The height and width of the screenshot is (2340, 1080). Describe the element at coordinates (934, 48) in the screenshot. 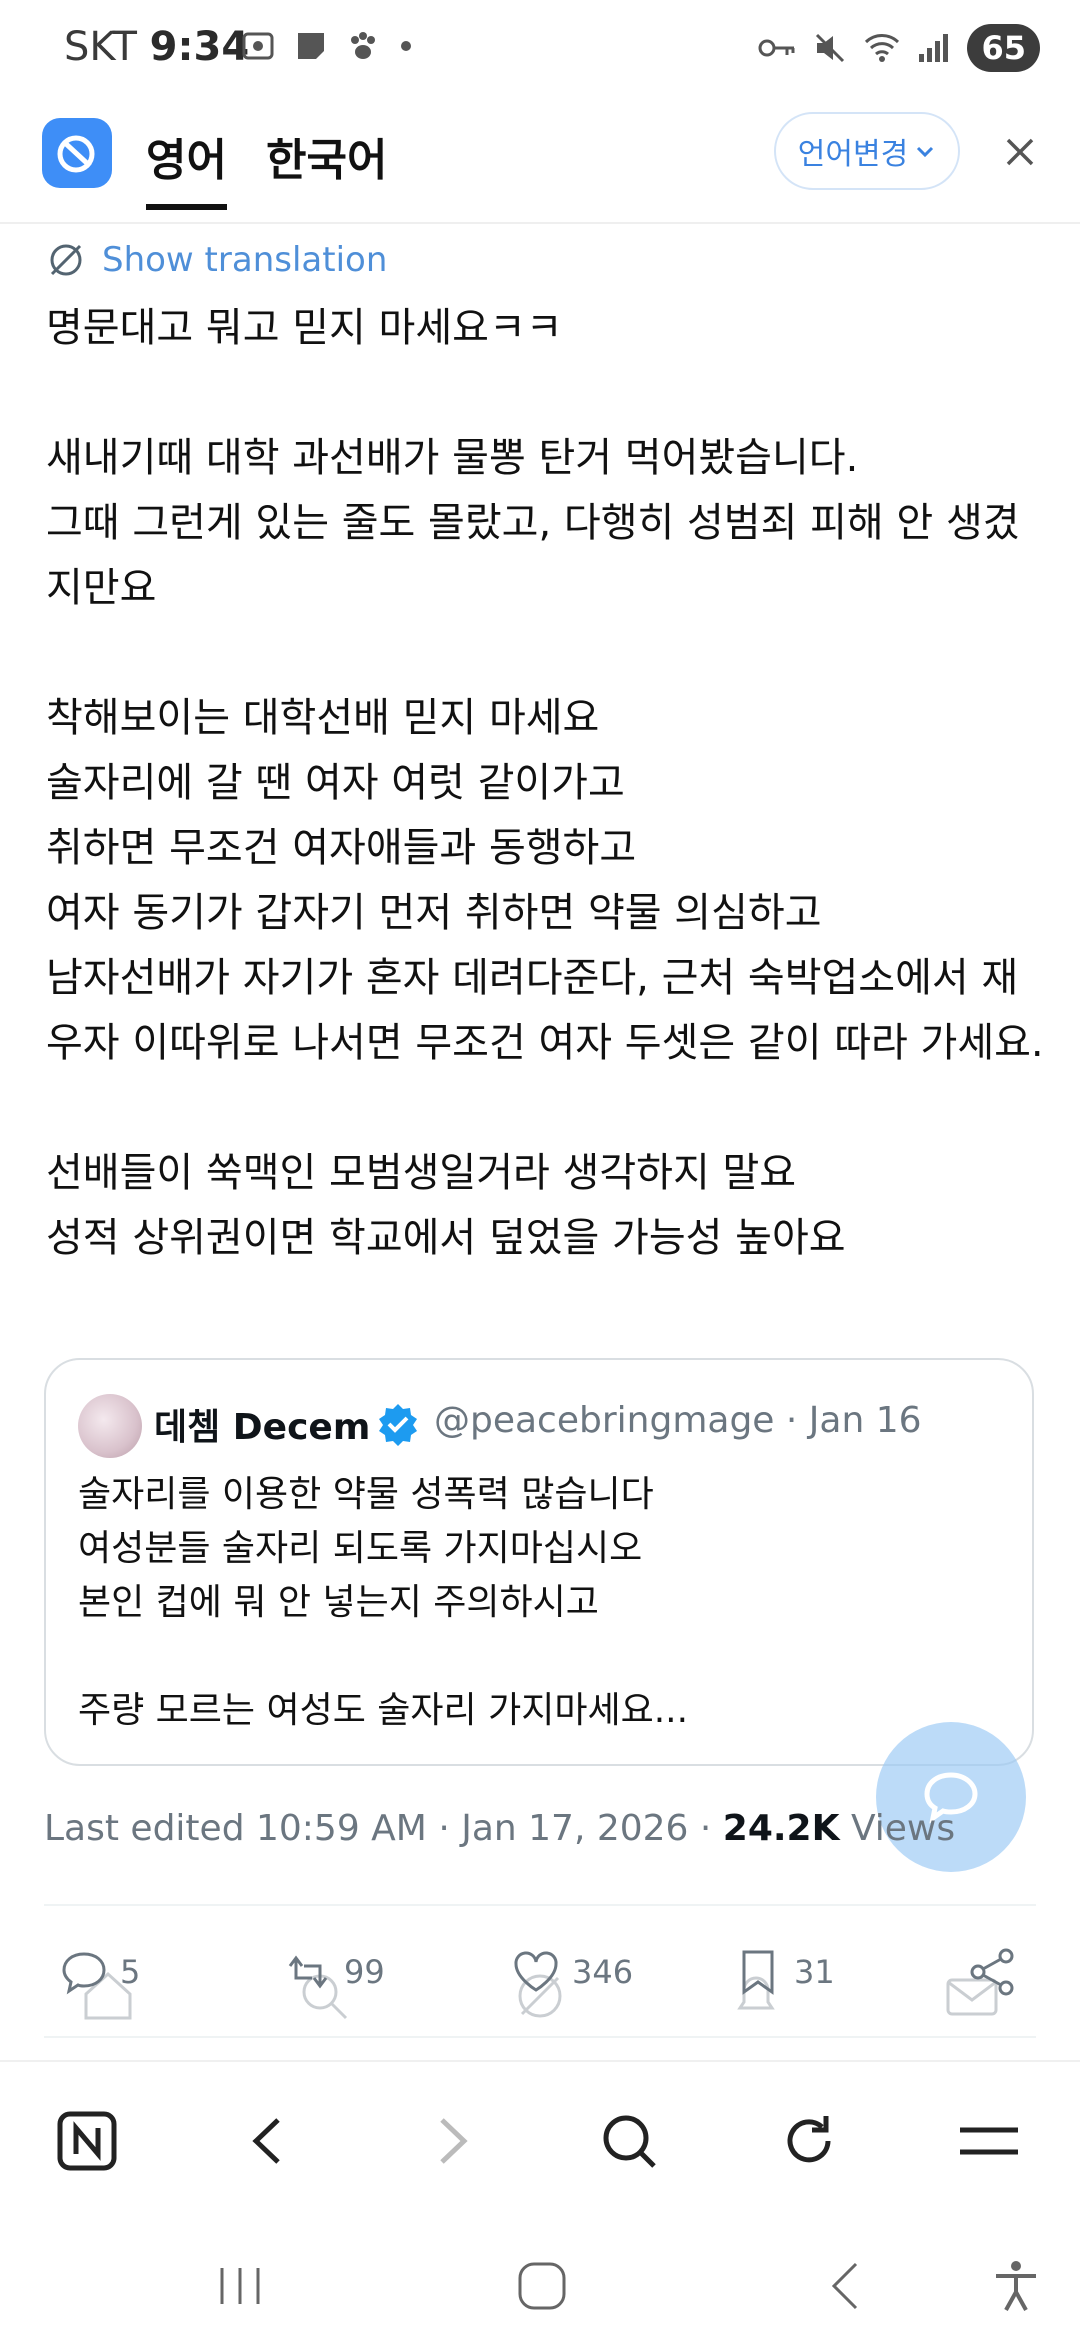

I see `signal-icon` at that location.